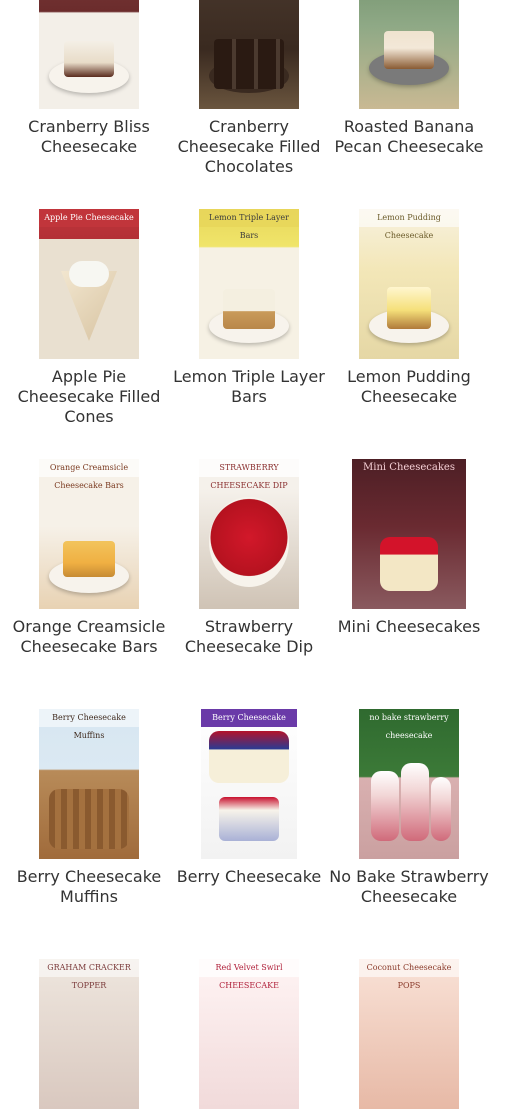 Image resolution: width=511 pixels, height=1109 pixels. I want to click on recipe-image-overlay: Apple Pie Cheesecake, so click(89, 218).